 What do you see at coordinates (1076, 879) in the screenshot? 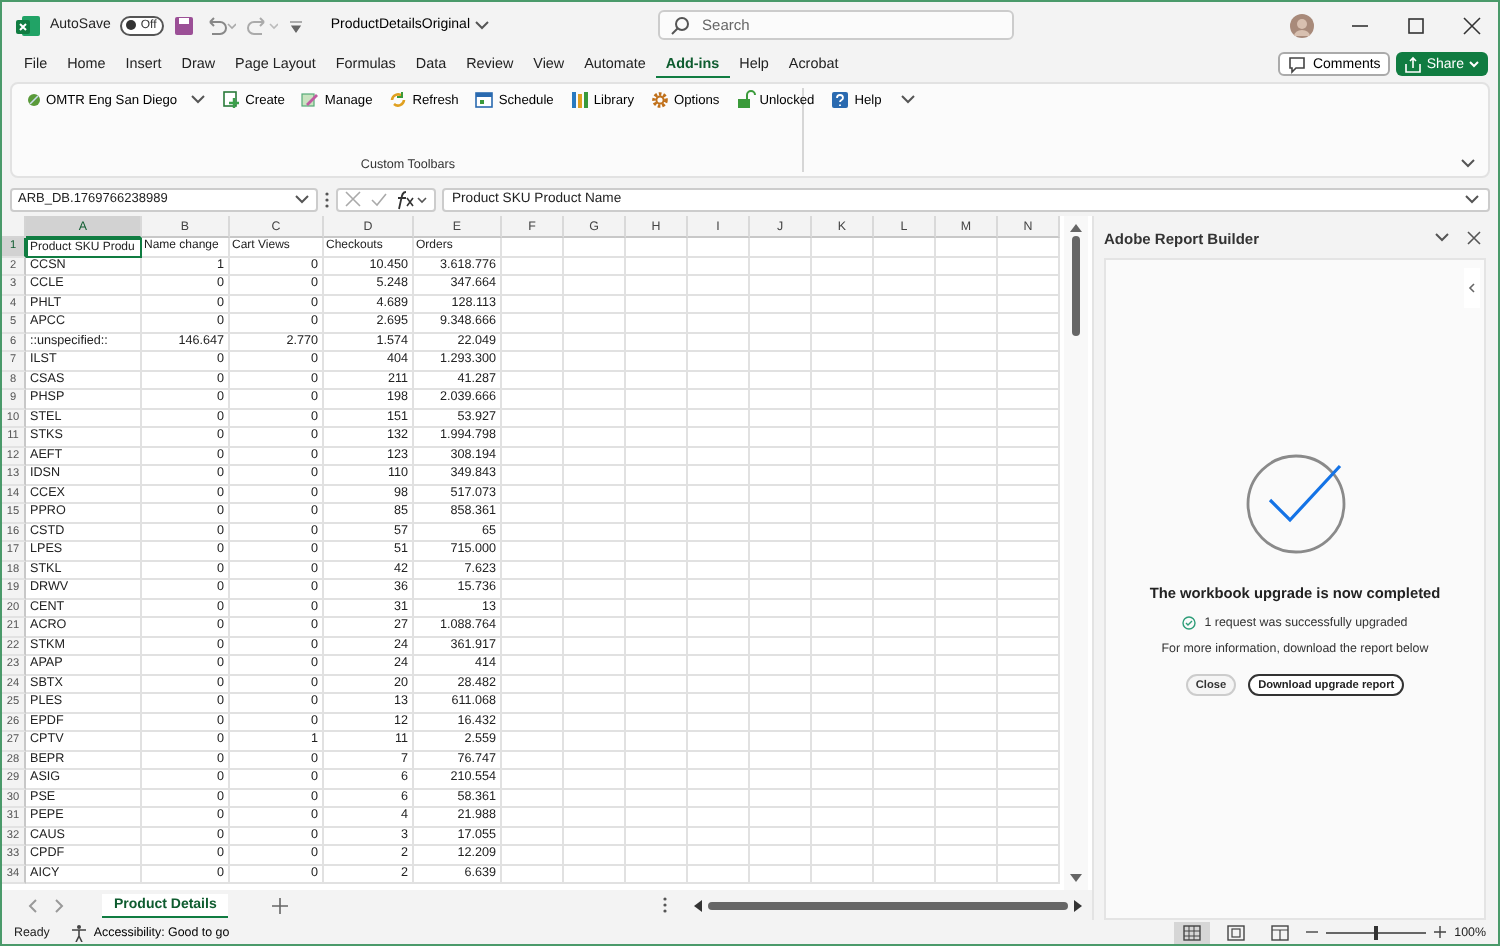
I see `scroll-down-icon` at bounding box center [1076, 879].